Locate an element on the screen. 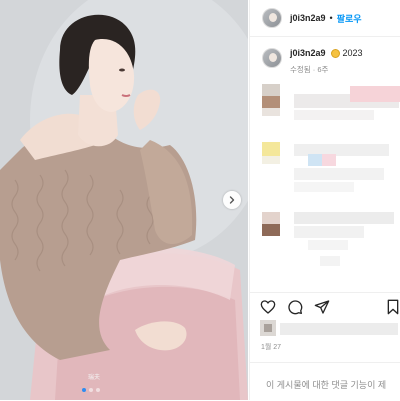 Image resolution: width=400 pixels, height=401 pixels. chevron-right-icon is located at coordinates (232, 200).